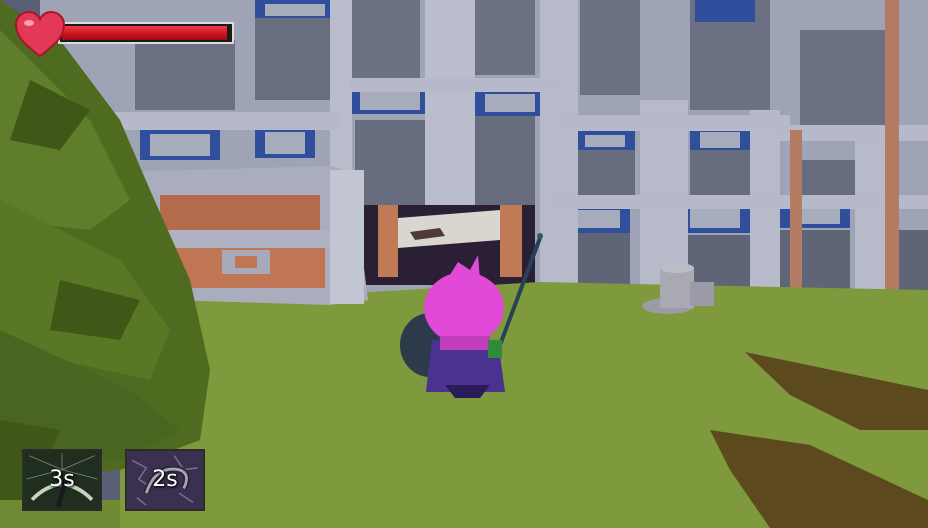  I want to click on health-bar-fill, so click(144, 33).